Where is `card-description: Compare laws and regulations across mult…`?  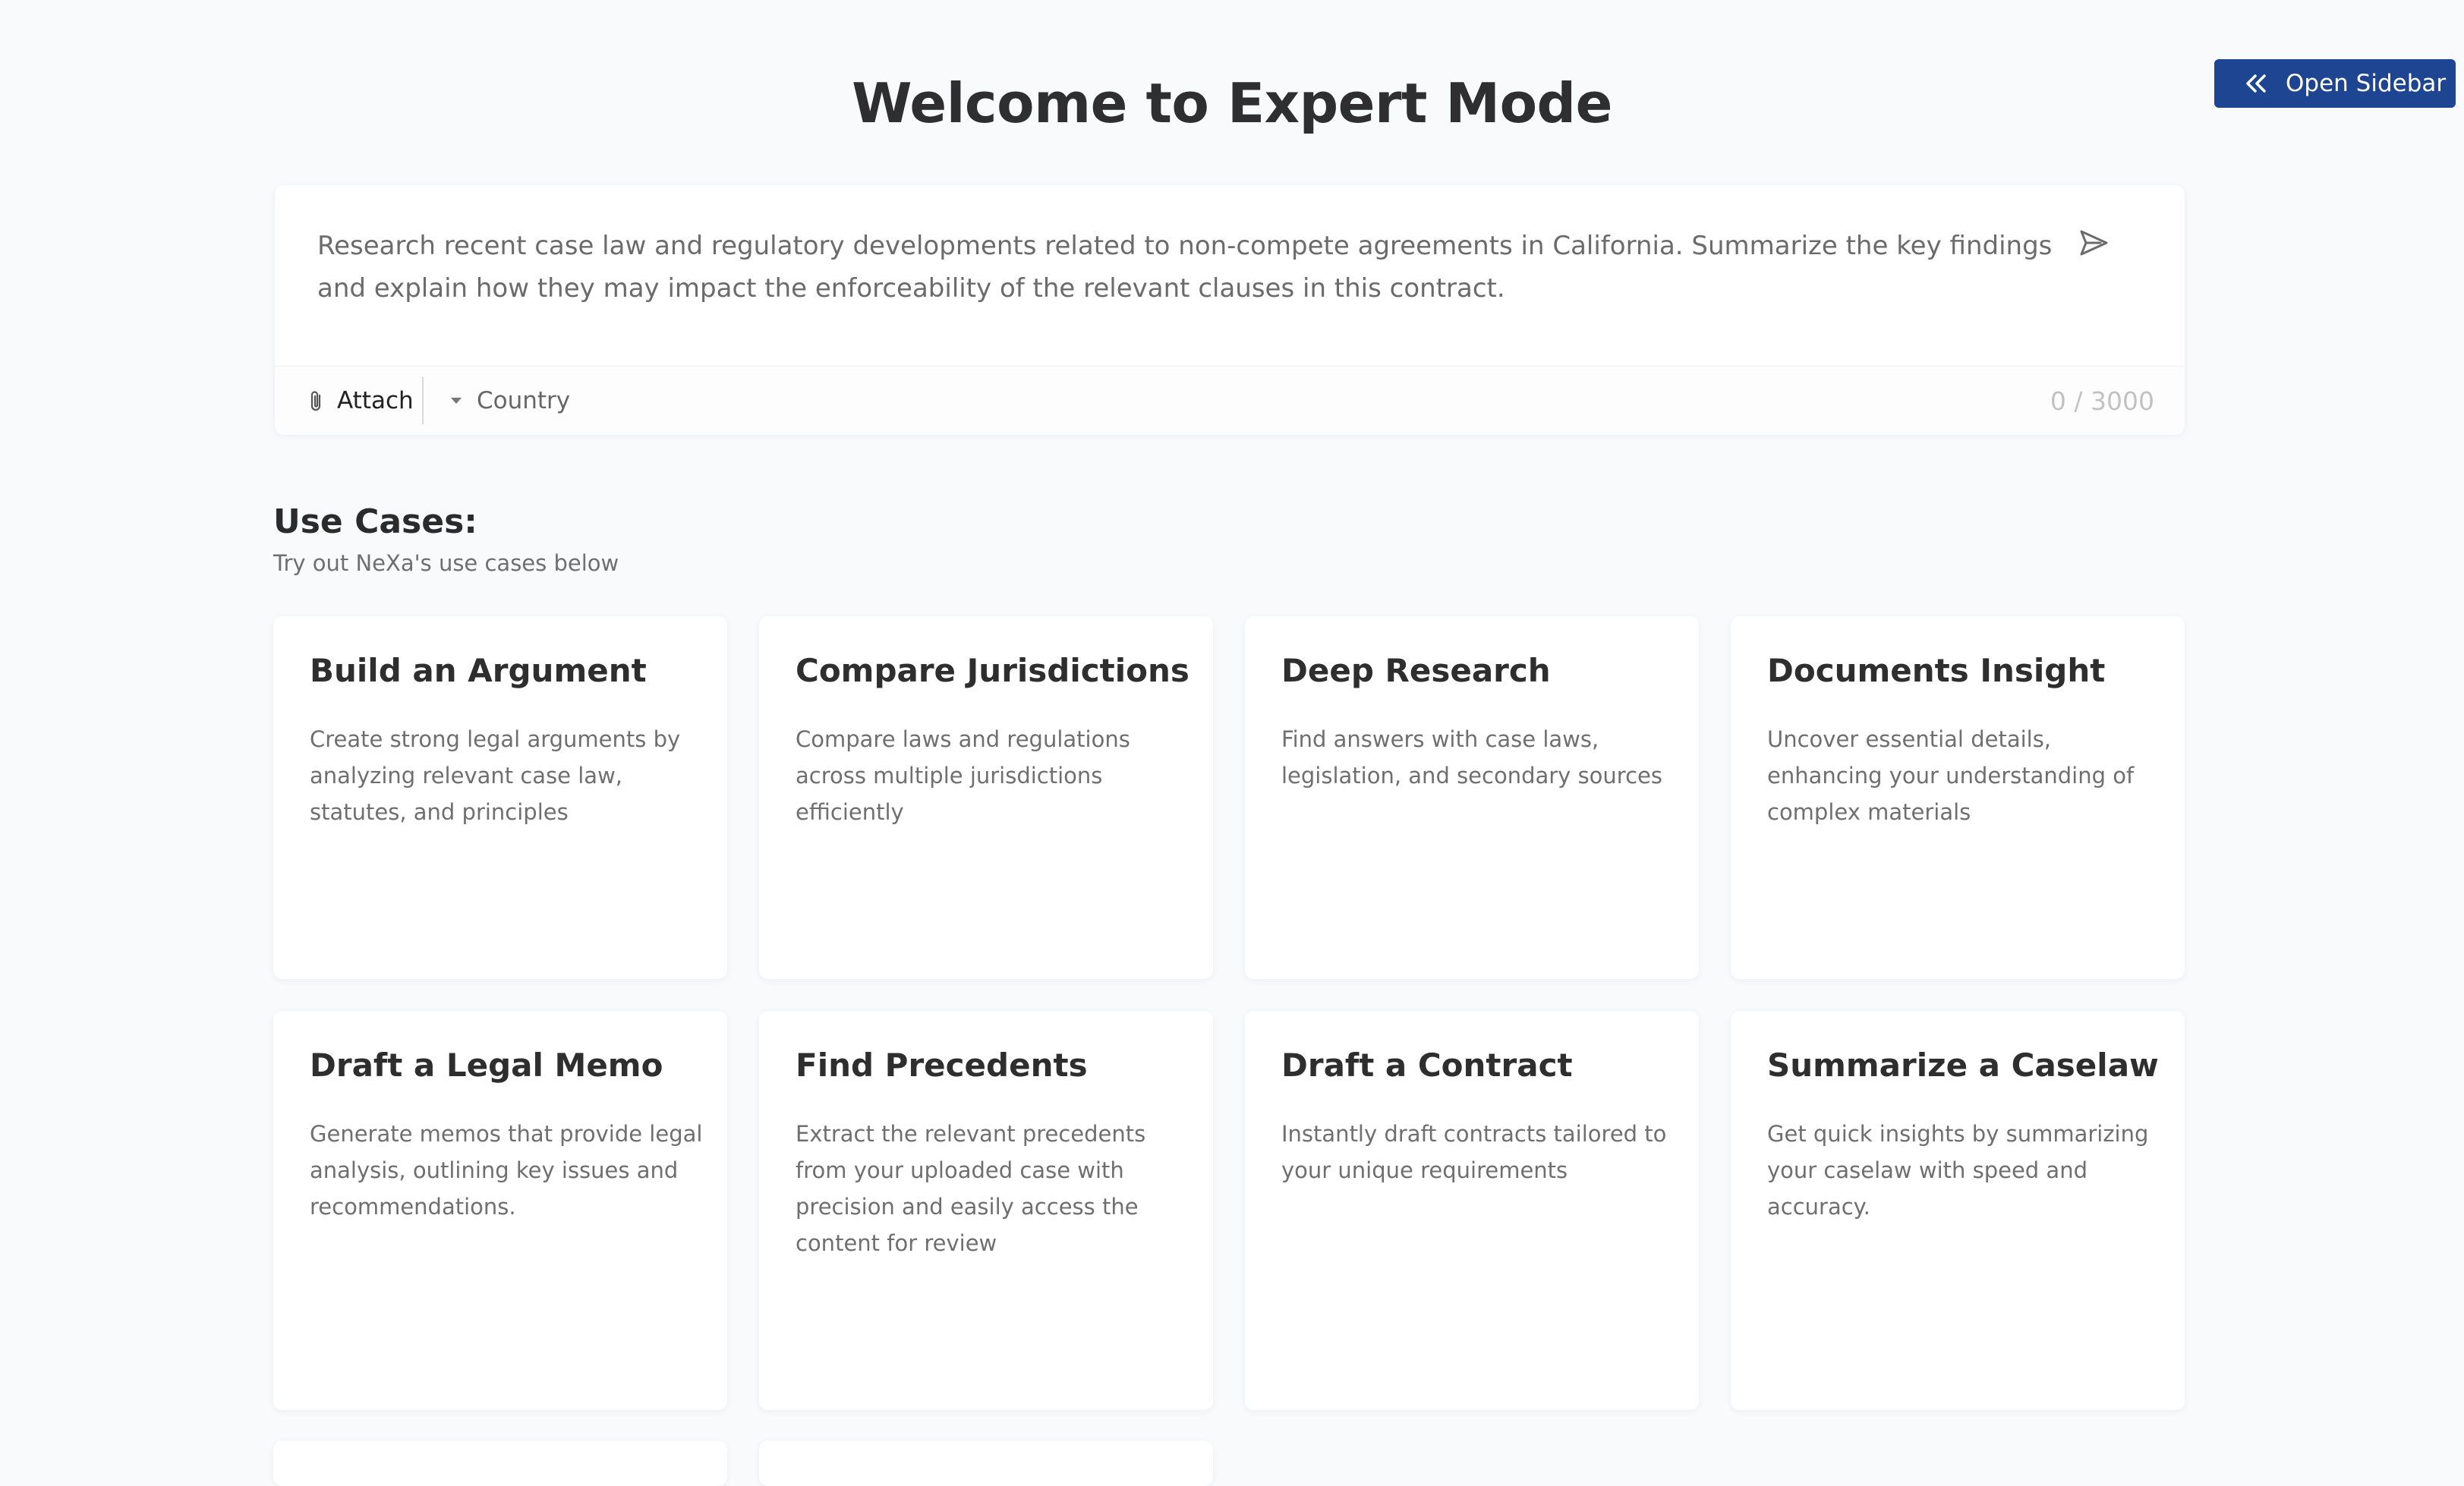
card-description: Compare laws and regulations across mult… is located at coordinates (963, 775).